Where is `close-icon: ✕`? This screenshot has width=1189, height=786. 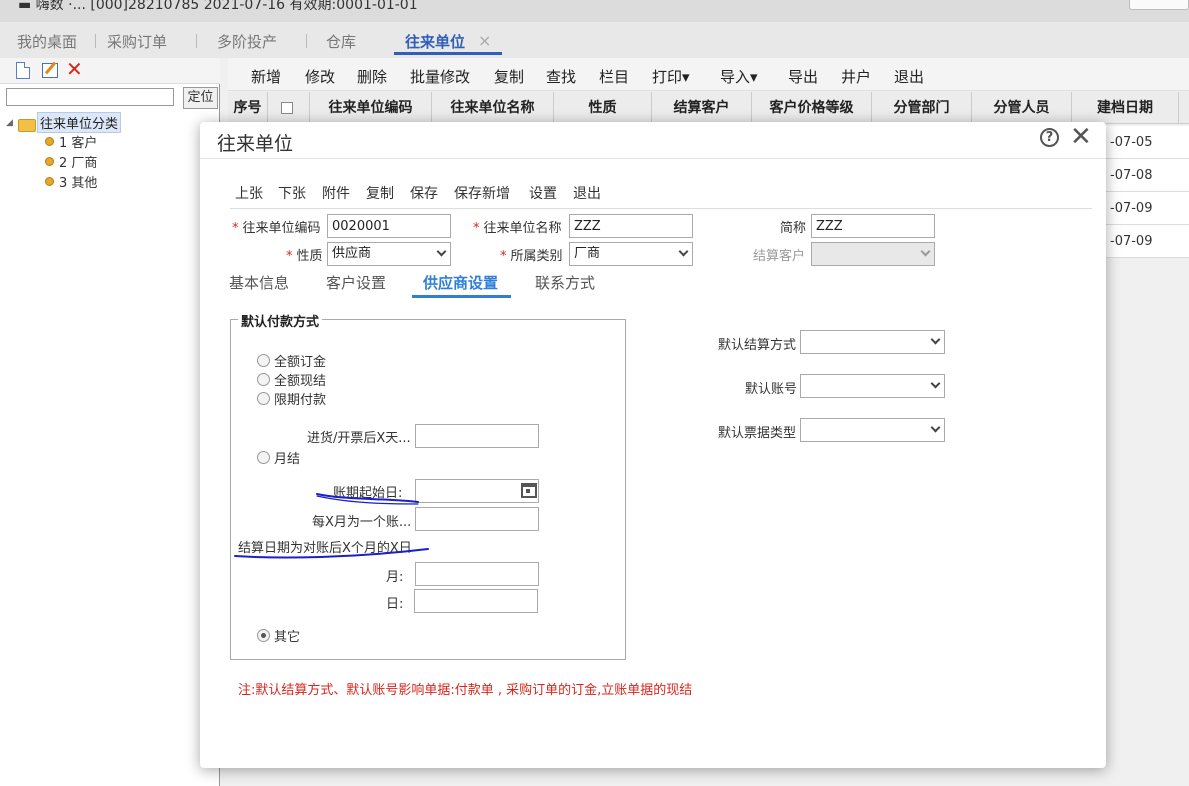
close-icon: ✕ is located at coordinates (1081, 137).